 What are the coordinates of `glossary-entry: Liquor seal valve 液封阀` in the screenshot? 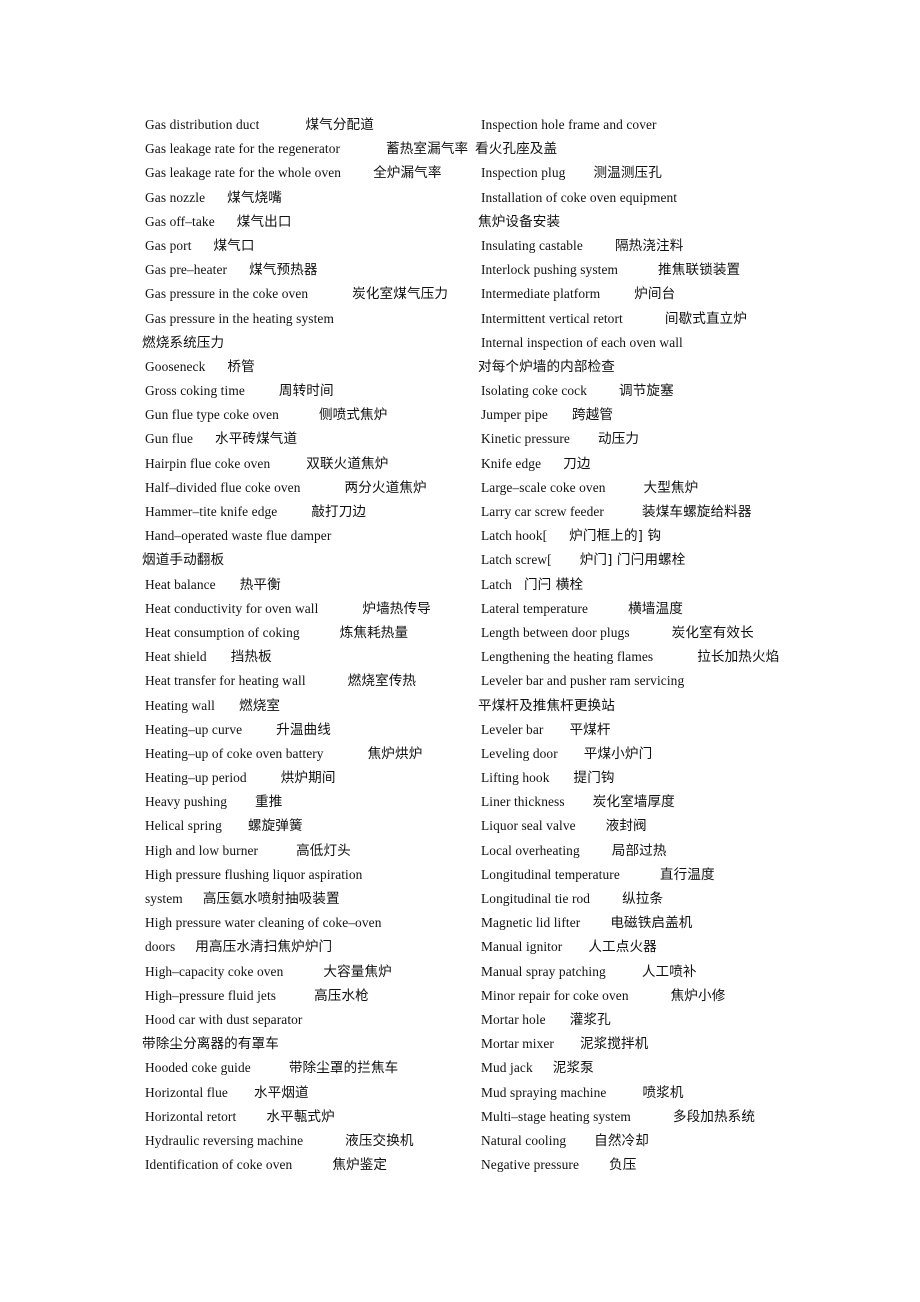 It's located at (651, 826).